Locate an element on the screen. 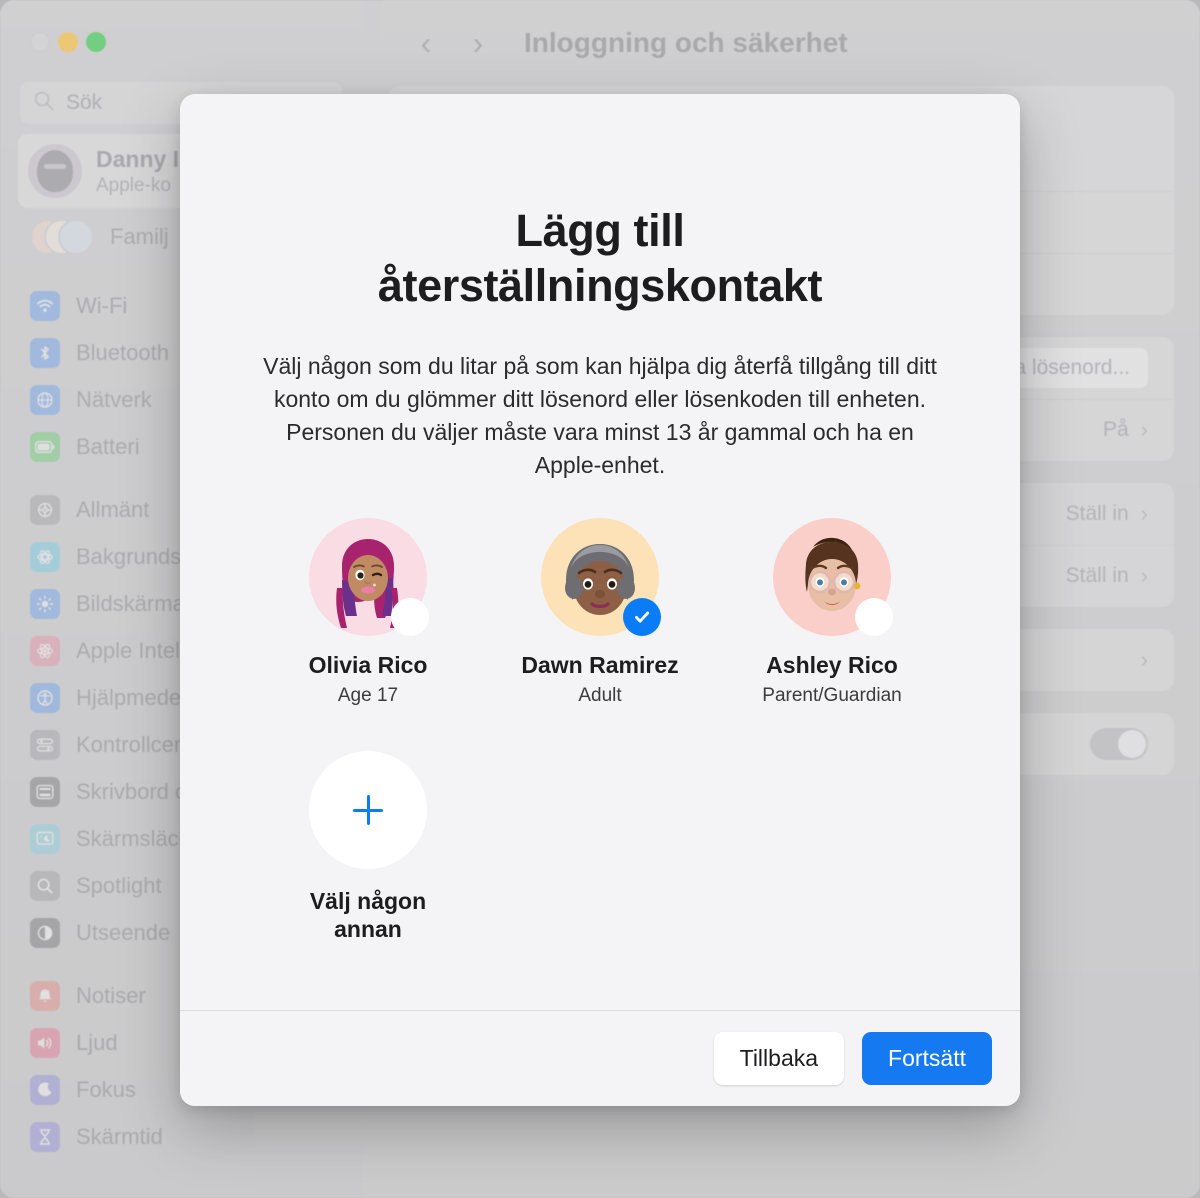 This screenshot has width=1200, height=1198. dialog-footer: Tillbaka Fortsätt is located at coordinates (600, 1058).